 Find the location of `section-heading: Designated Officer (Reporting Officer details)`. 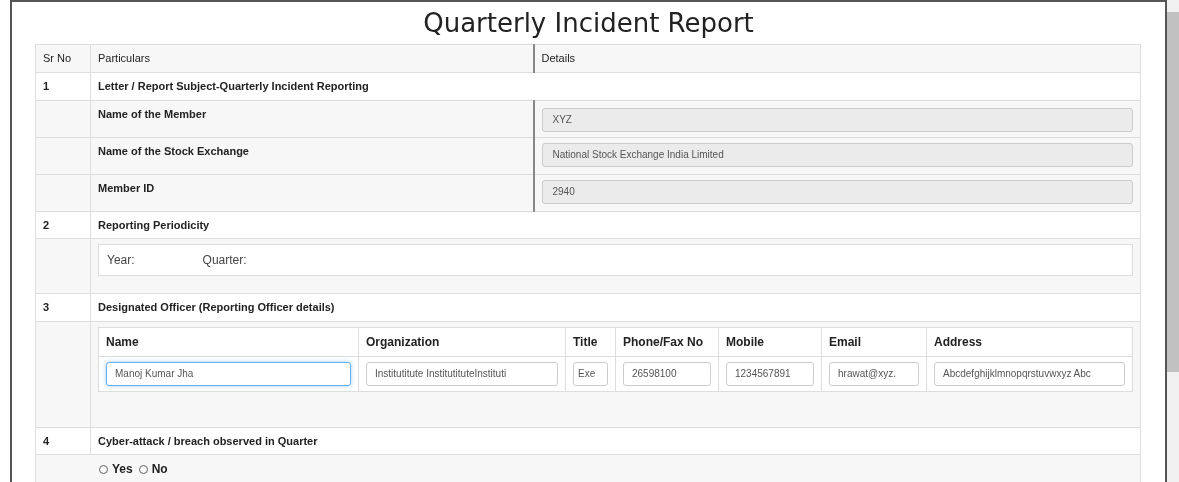

section-heading: Designated Officer (Reporting Officer details) is located at coordinates (216, 307).